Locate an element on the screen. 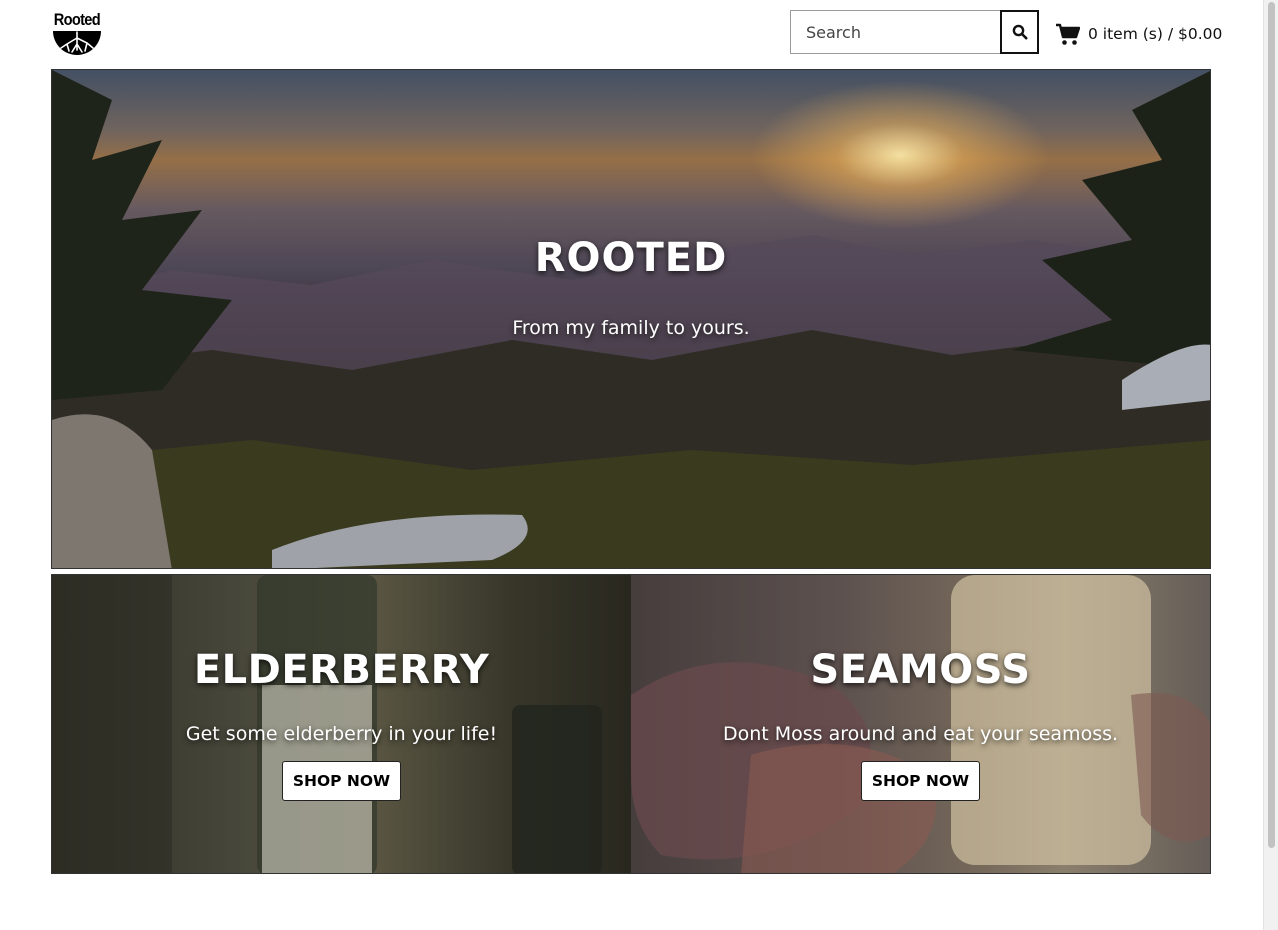 Image resolution: width=1278 pixels, height=930 pixels. search-button is located at coordinates (1019, 32).